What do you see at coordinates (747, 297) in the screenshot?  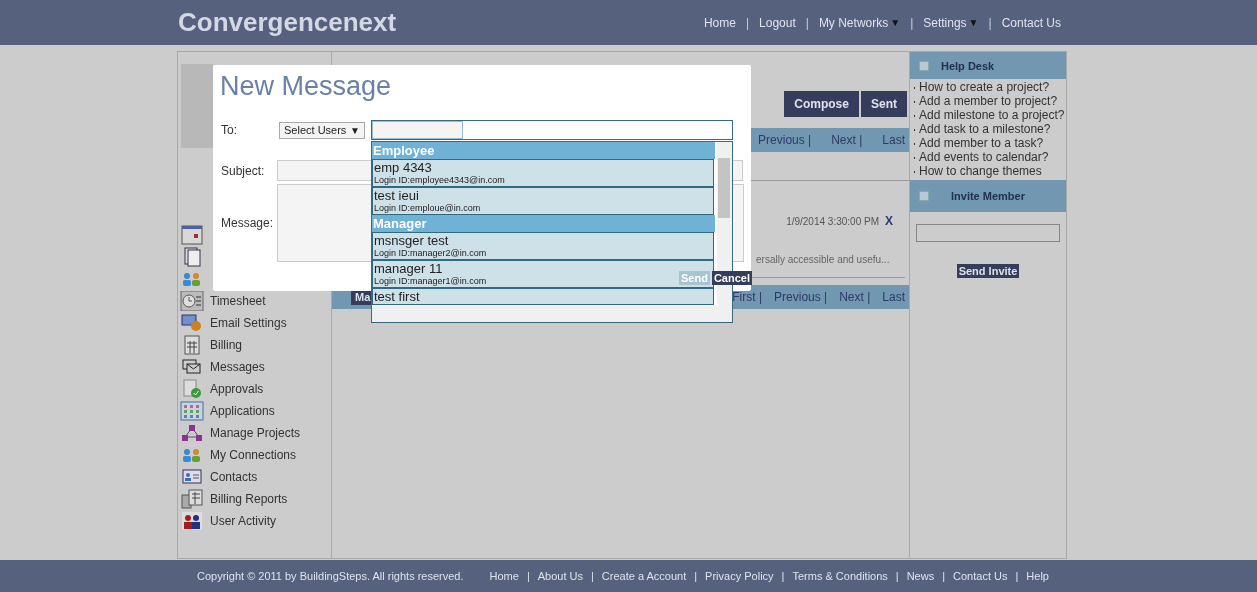 I see `pager-link: First |` at bounding box center [747, 297].